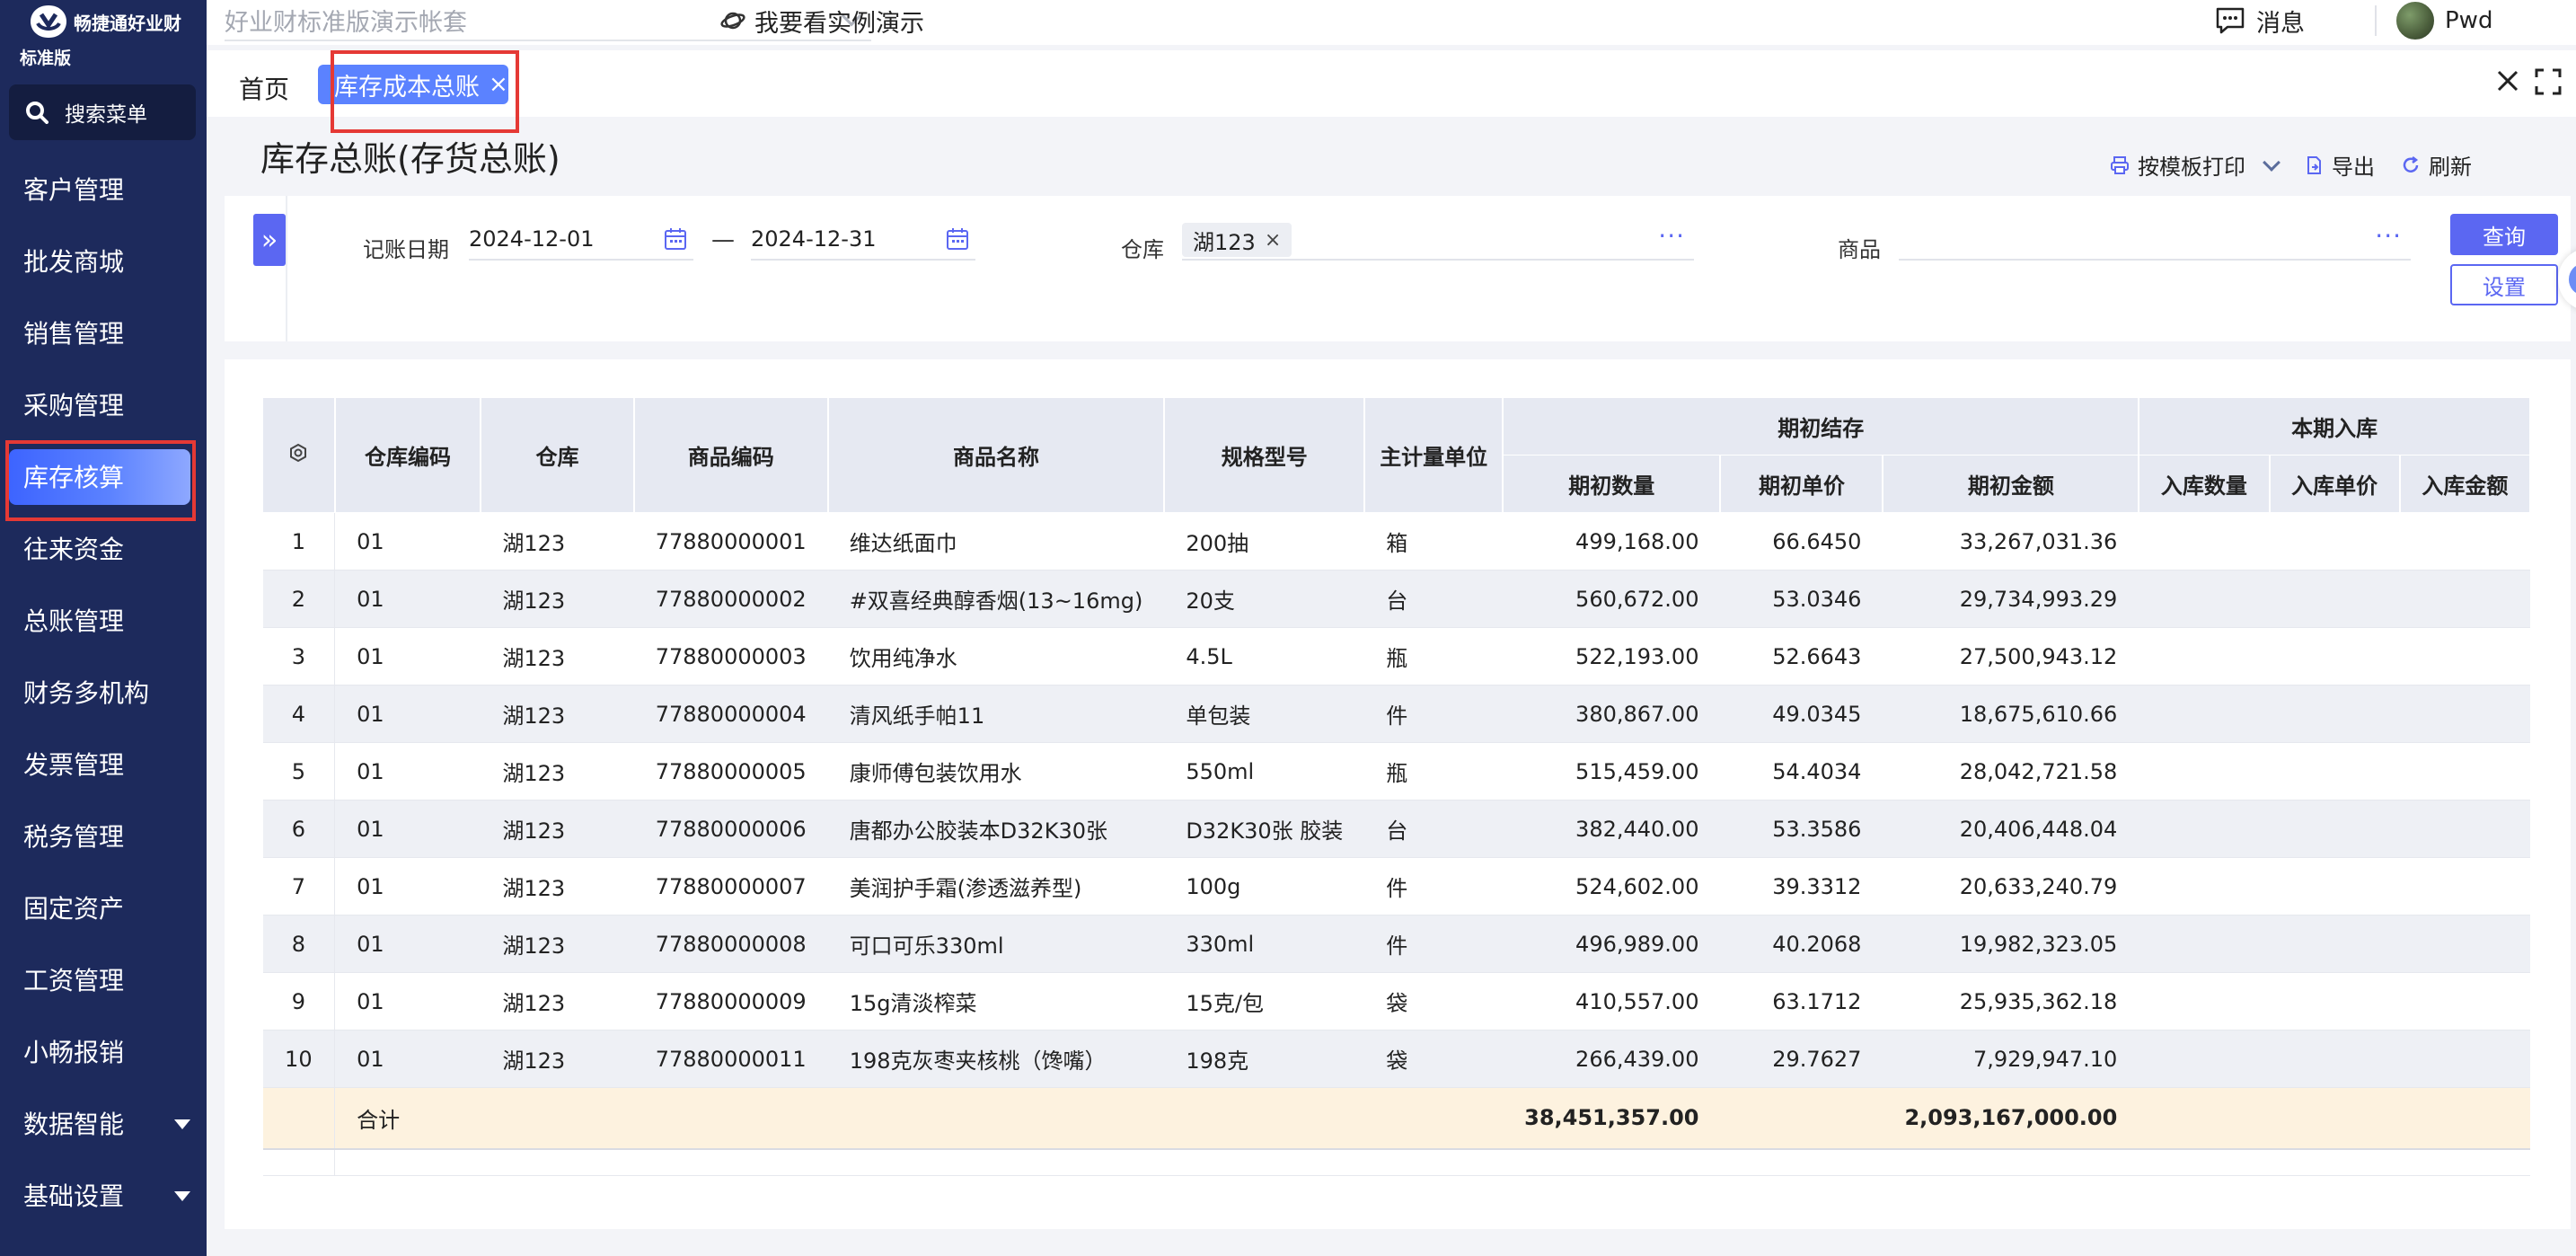 The width and height of the screenshot is (2576, 1256). What do you see at coordinates (103, 1123) in the screenshot?
I see `sidebar-item-data-intel: 数据智能` at bounding box center [103, 1123].